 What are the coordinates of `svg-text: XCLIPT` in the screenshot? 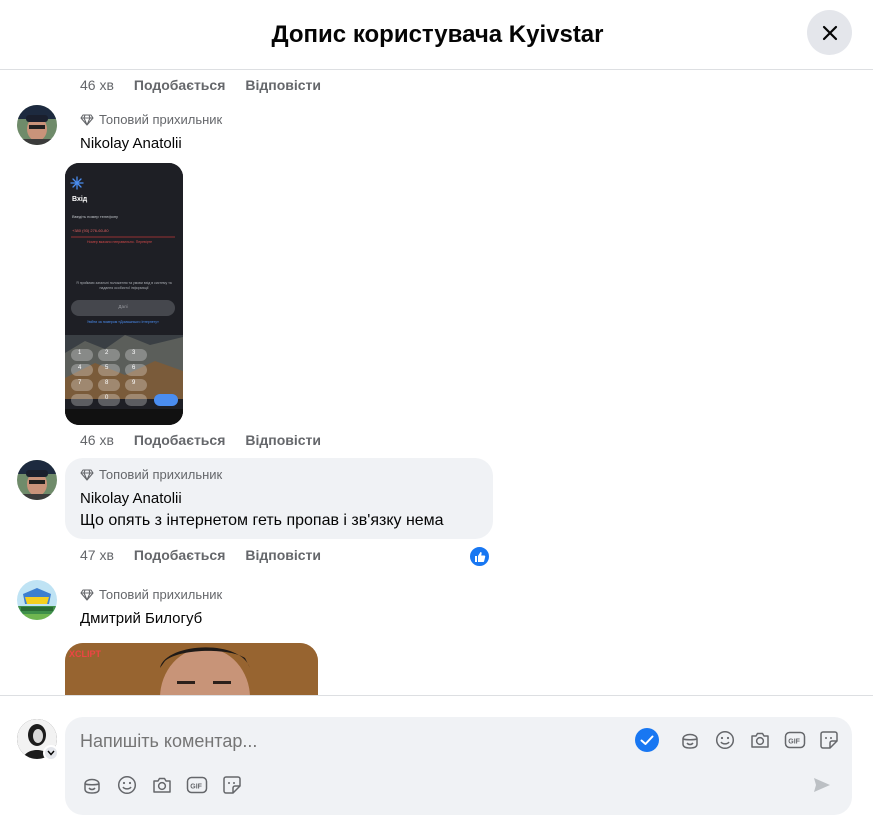 It's located at (85, 654).